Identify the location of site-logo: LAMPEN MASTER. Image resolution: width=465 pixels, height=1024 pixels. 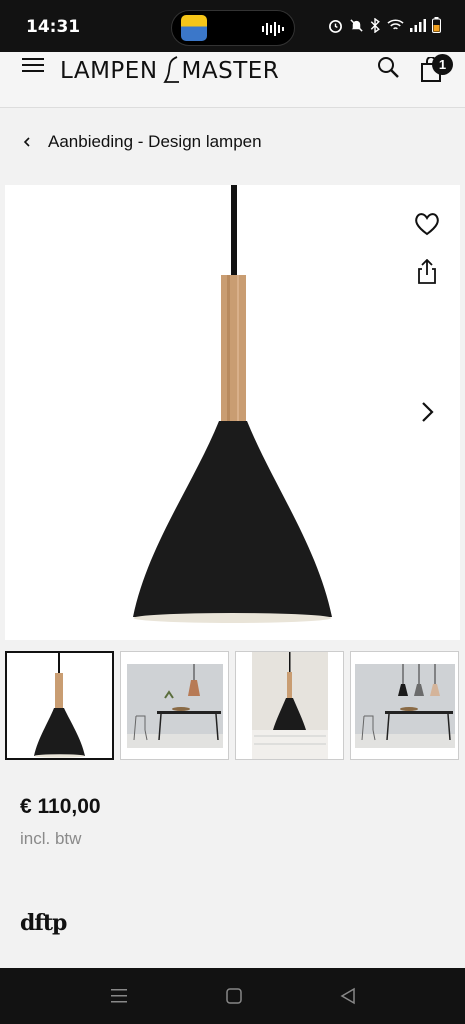
(169, 71).